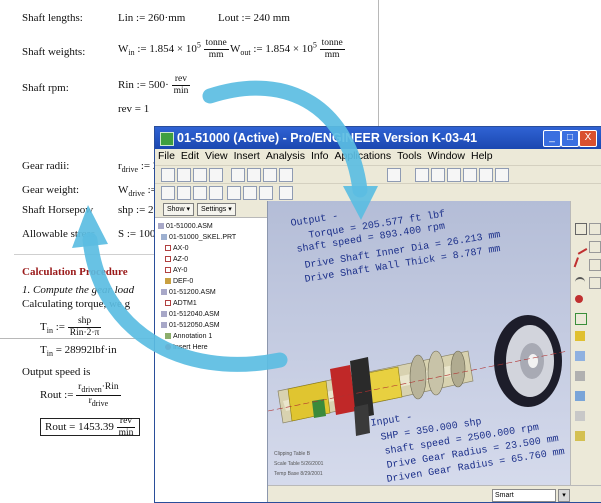 Image resolution: width=601 pixels, height=503 pixels. I want to click on menu-tools: Tools, so click(409, 155).